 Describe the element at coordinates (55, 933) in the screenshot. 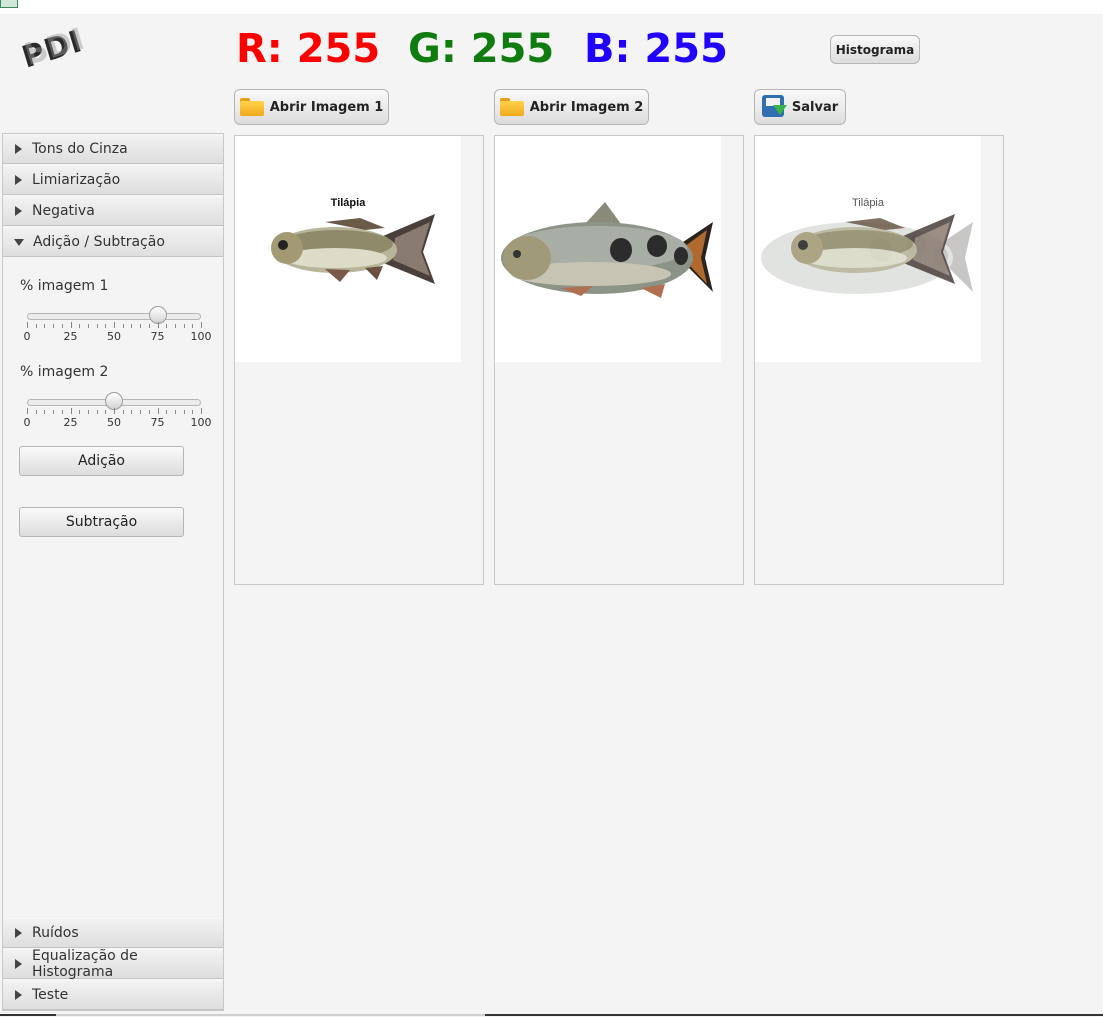

I see `section-label: Ruídos` at that location.